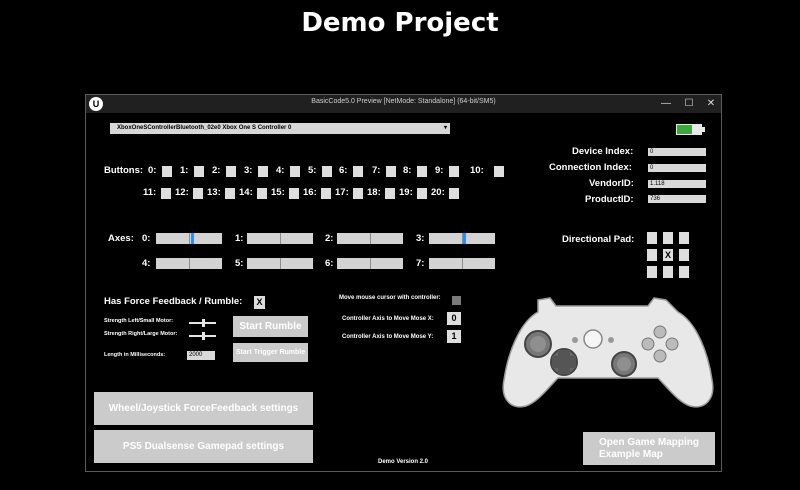  I want to click on button-index-label: 19:, so click(406, 192).